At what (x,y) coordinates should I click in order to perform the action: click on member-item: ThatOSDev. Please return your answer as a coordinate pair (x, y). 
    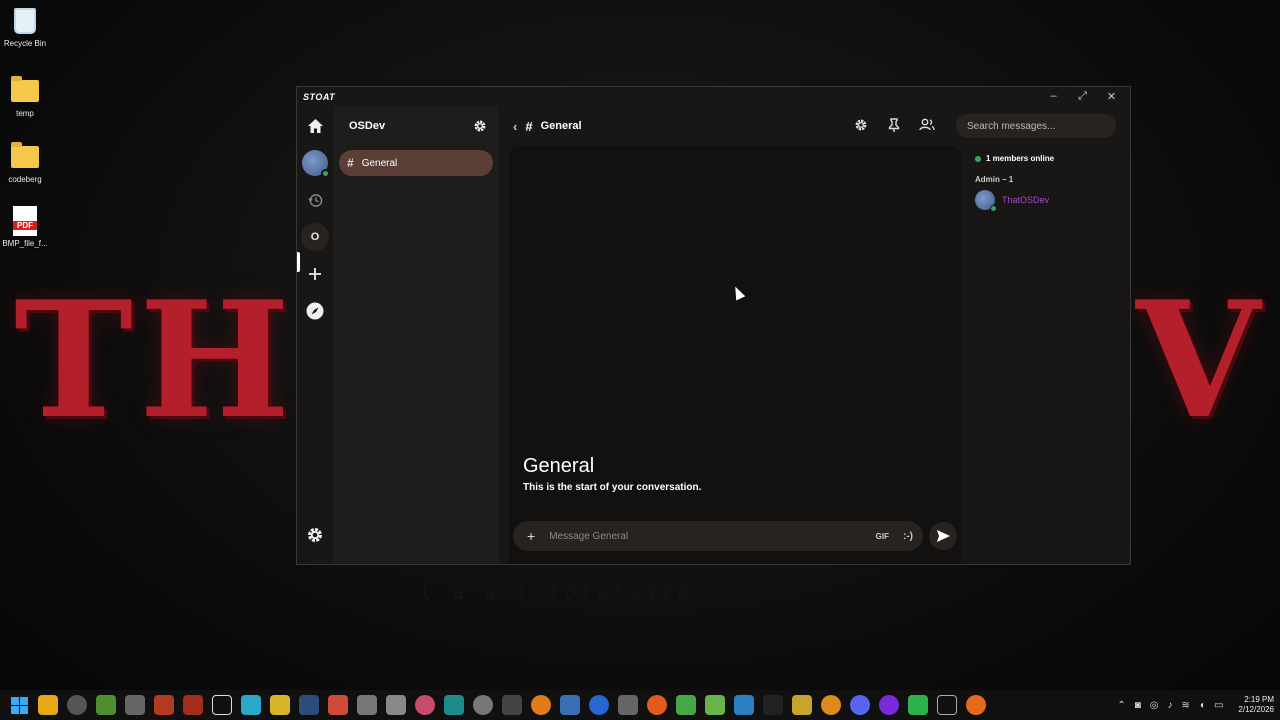
    Looking at the image, I should click on (1045, 201).